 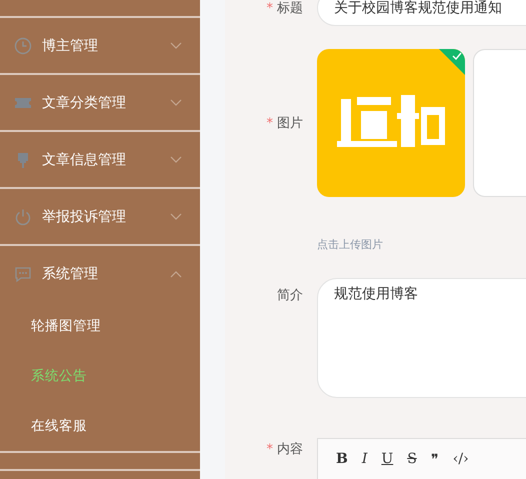 What do you see at coordinates (412, 459) in the screenshot?
I see `toolbar-button: S` at bounding box center [412, 459].